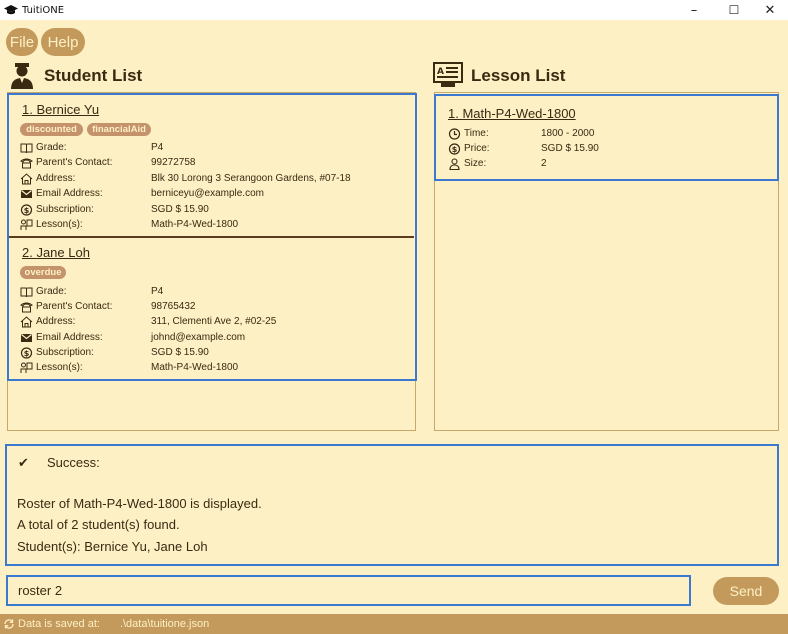 The image size is (788, 634). Describe the element at coordinates (59, 624) in the screenshot. I see `status-label: Data is saved at:` at that location.